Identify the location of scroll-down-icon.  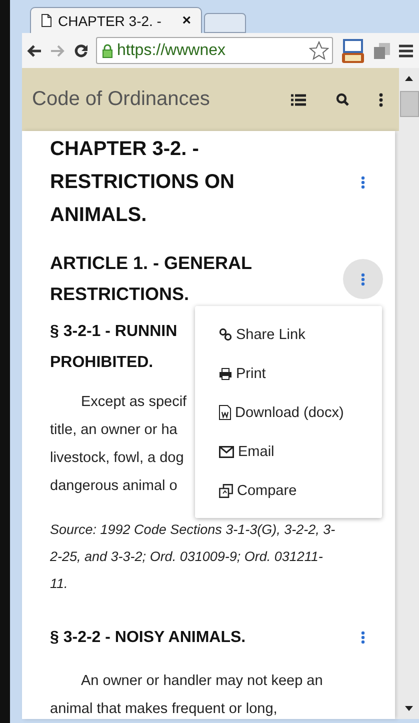
(409, 708).